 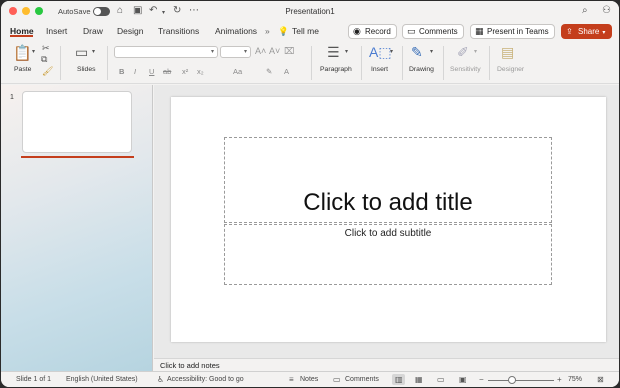 I want to click on subtitle-placeholder-text: Click to add subtitle, so click(x=388, y=233).